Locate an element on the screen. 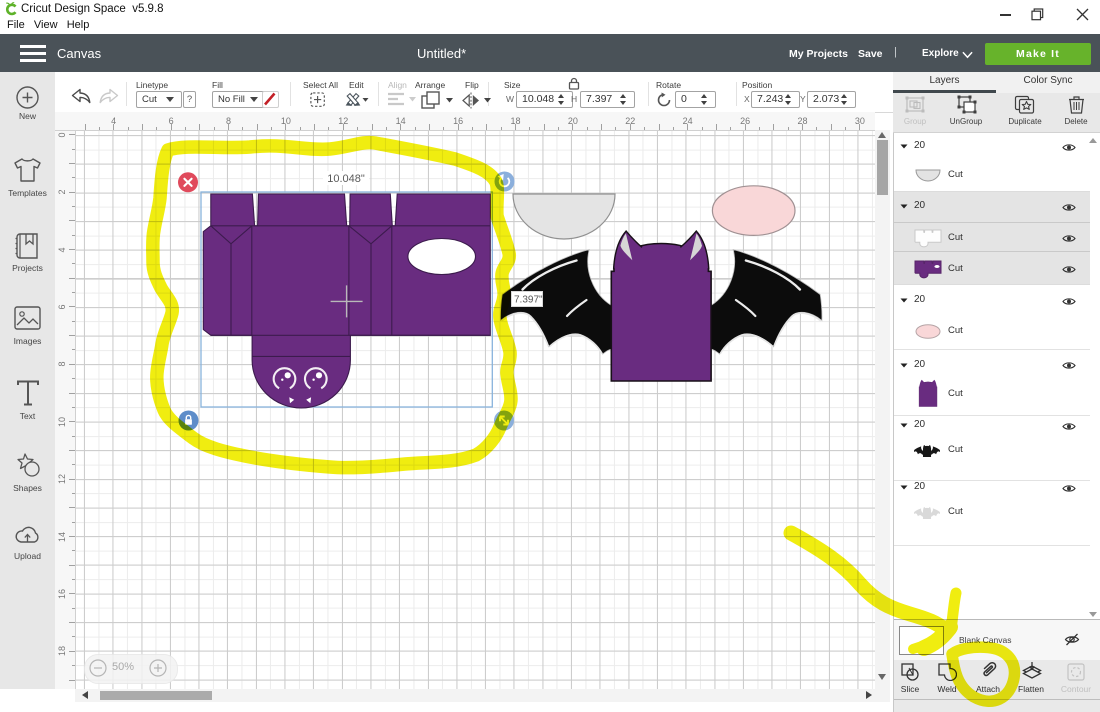  svg-text: 7.397" is located at coordinates (528, 300).